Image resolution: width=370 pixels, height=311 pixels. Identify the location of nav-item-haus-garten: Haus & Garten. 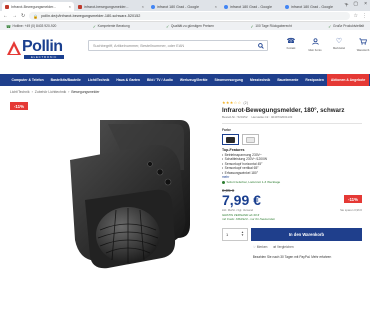
(128, 80).